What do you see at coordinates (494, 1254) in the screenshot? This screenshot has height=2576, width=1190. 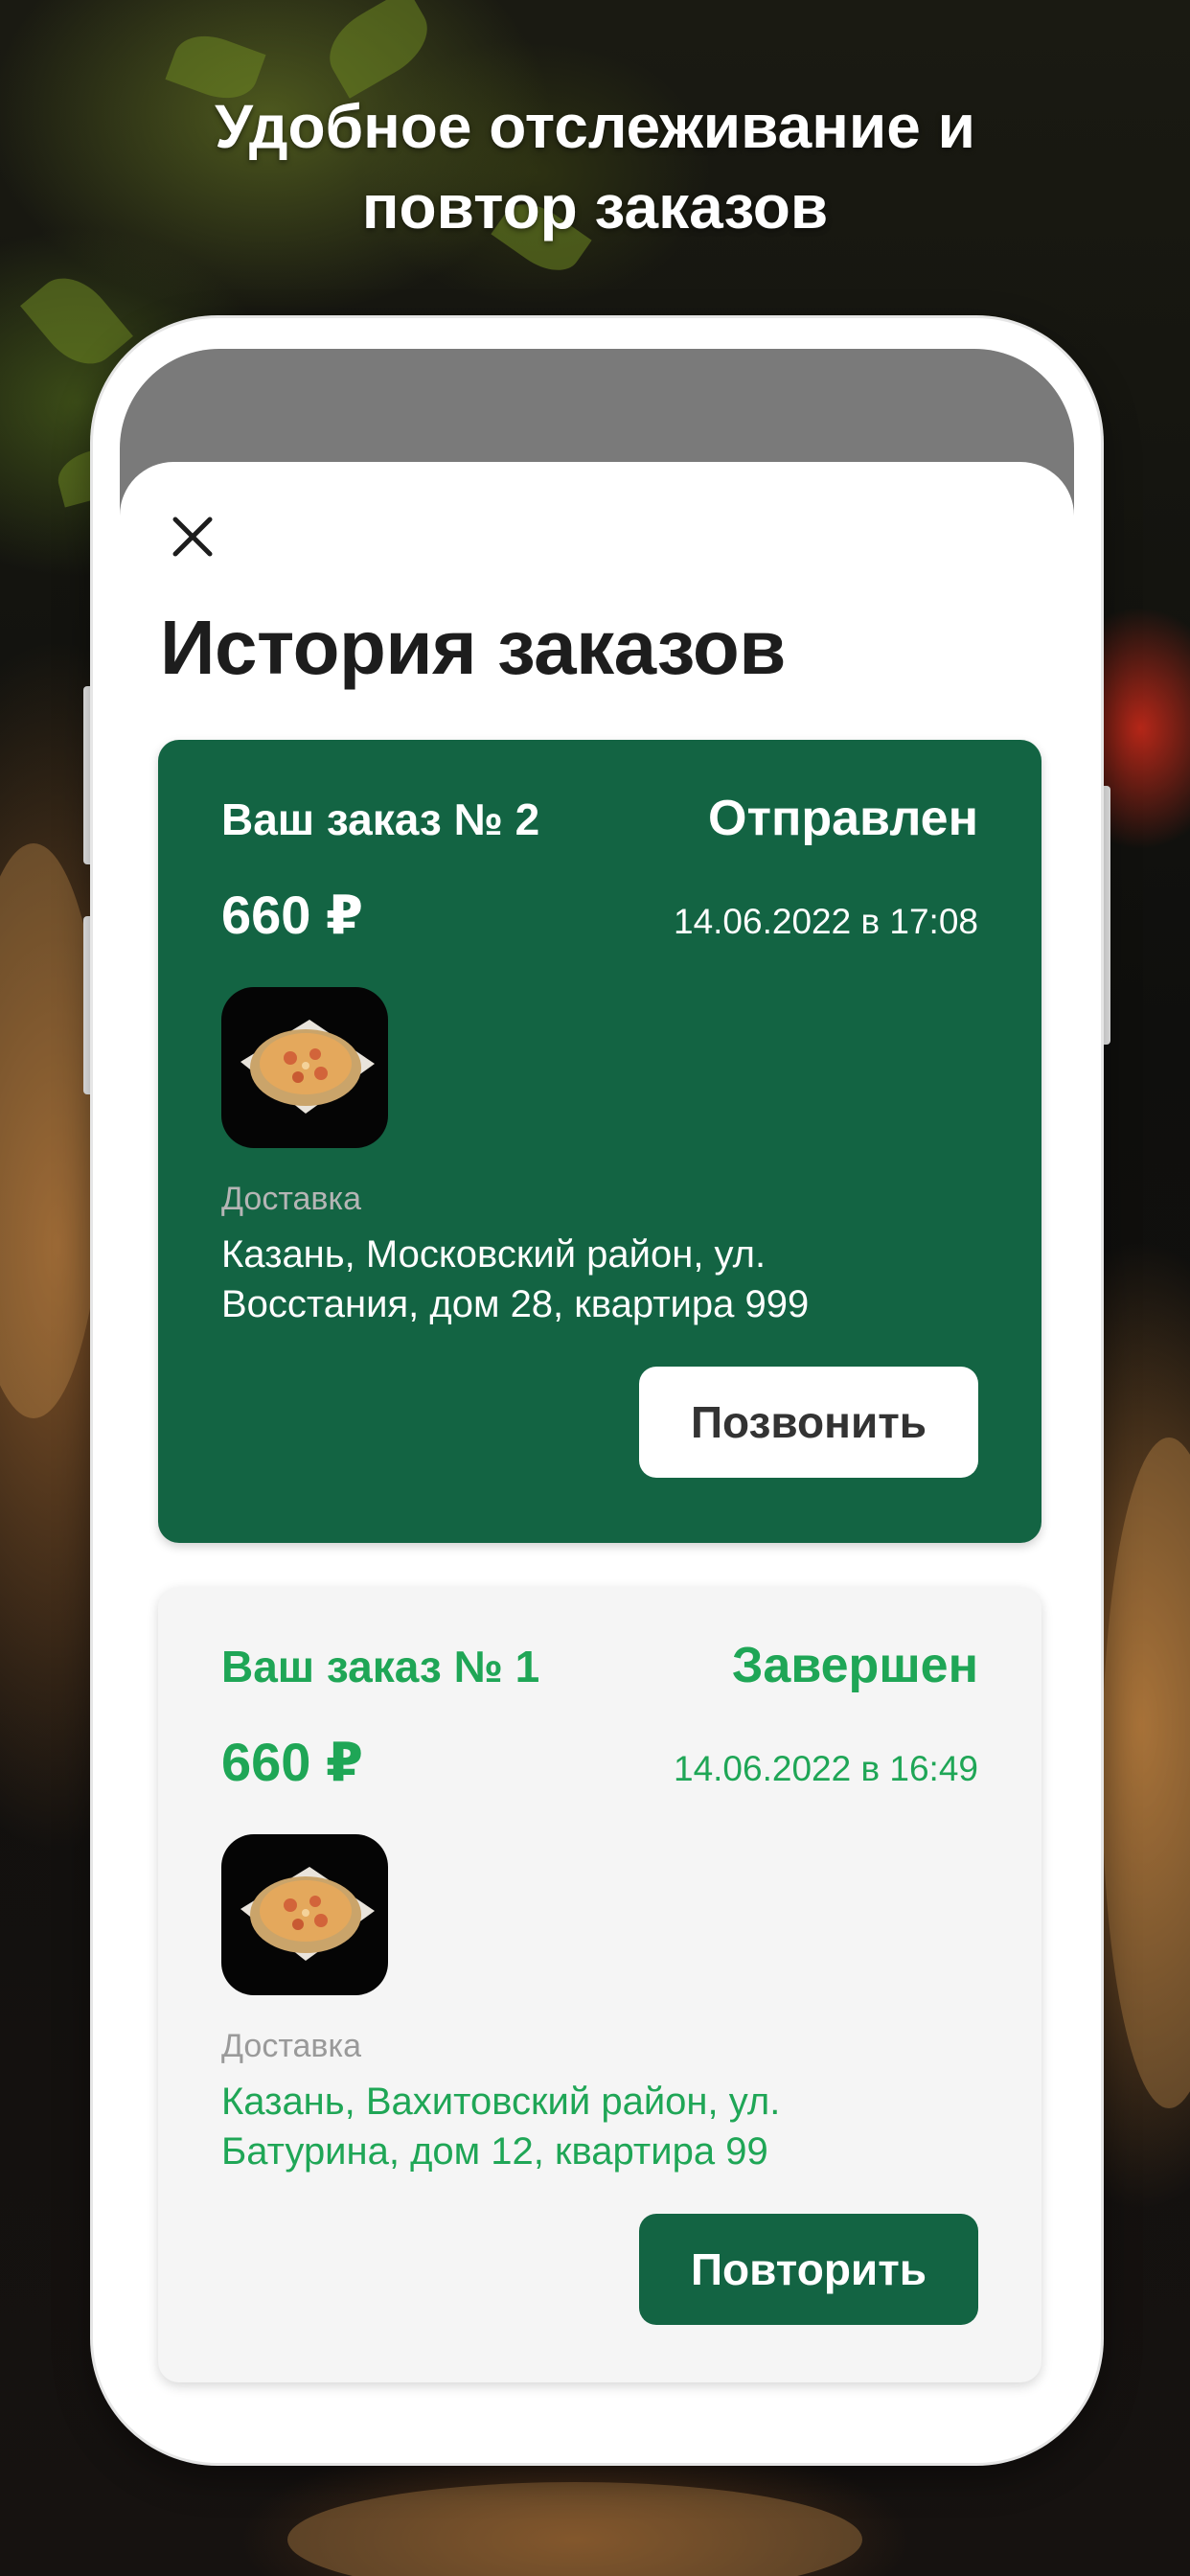 I see `address-line-1: Казань, Московский район, ул.` at bounding box center [494, 1254].